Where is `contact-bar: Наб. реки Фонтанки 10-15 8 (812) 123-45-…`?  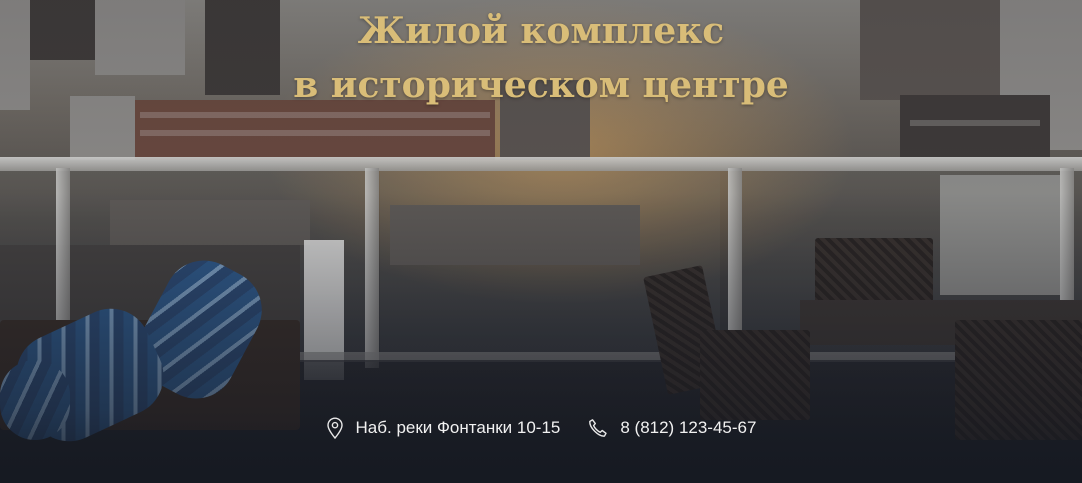 contact-bar: Наб. реки Фонтанки 10-15 8 (812) 123-45-… is located at coordinates (541, 428).